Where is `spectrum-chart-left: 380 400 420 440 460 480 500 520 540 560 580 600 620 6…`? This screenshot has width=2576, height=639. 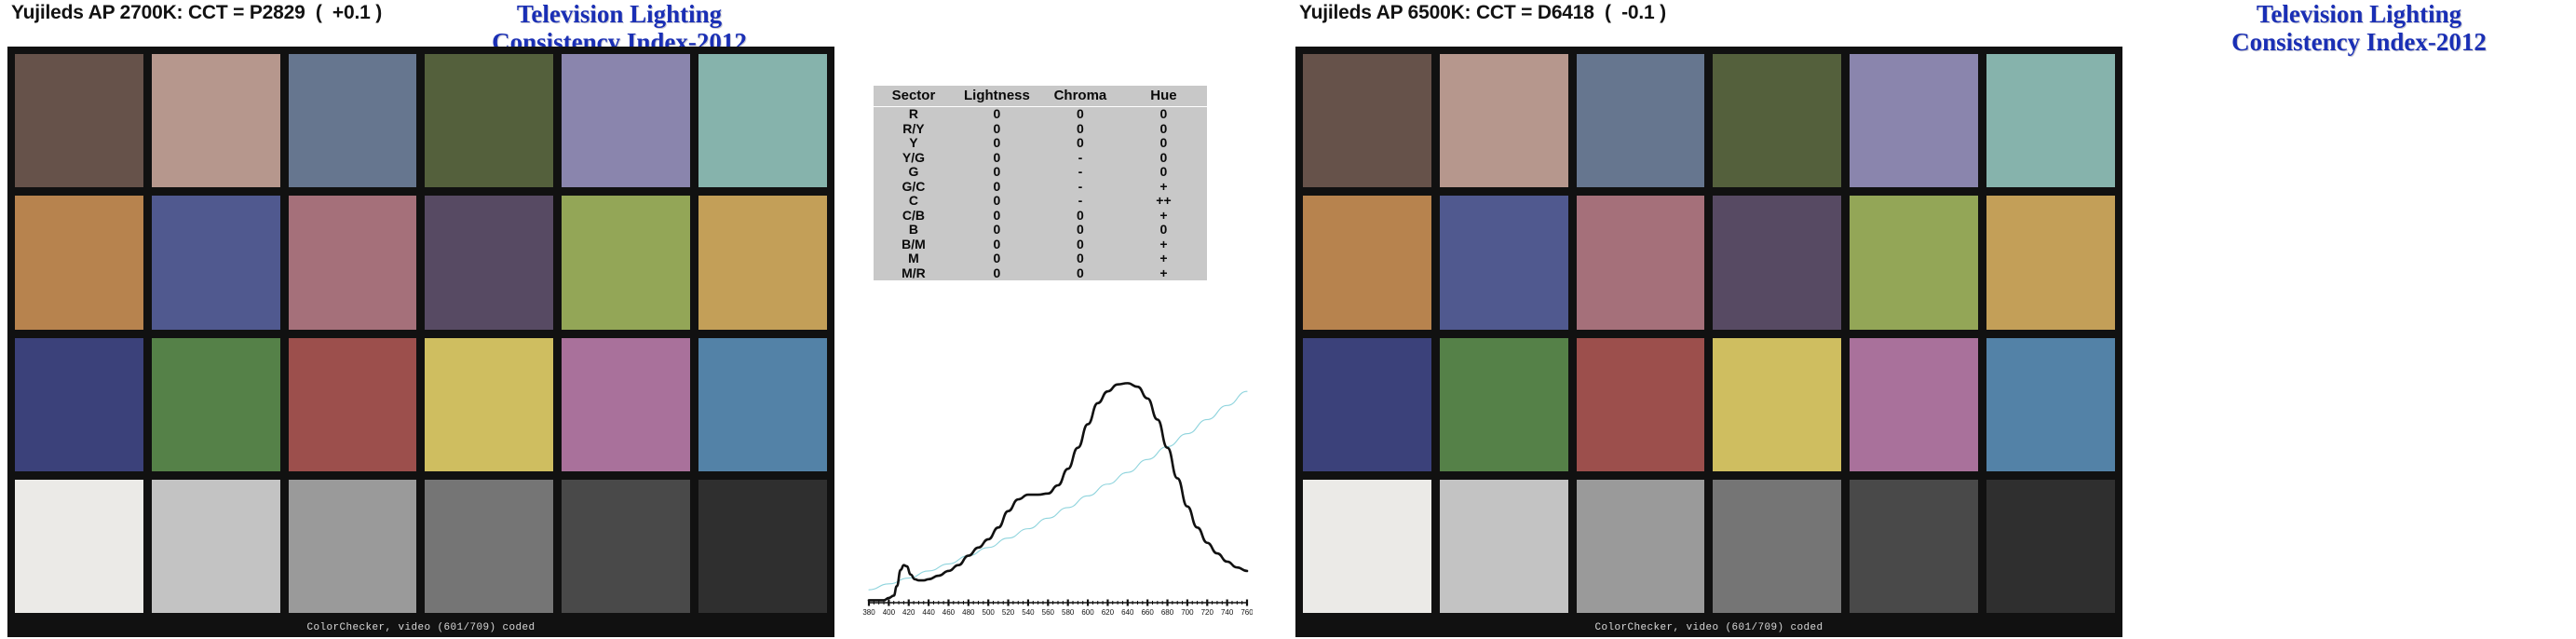 spectrum-chart-left: 380 400 420 440 460 480 500 520 540 560 580 600 620 6… is located at coordinates (1057, 489).